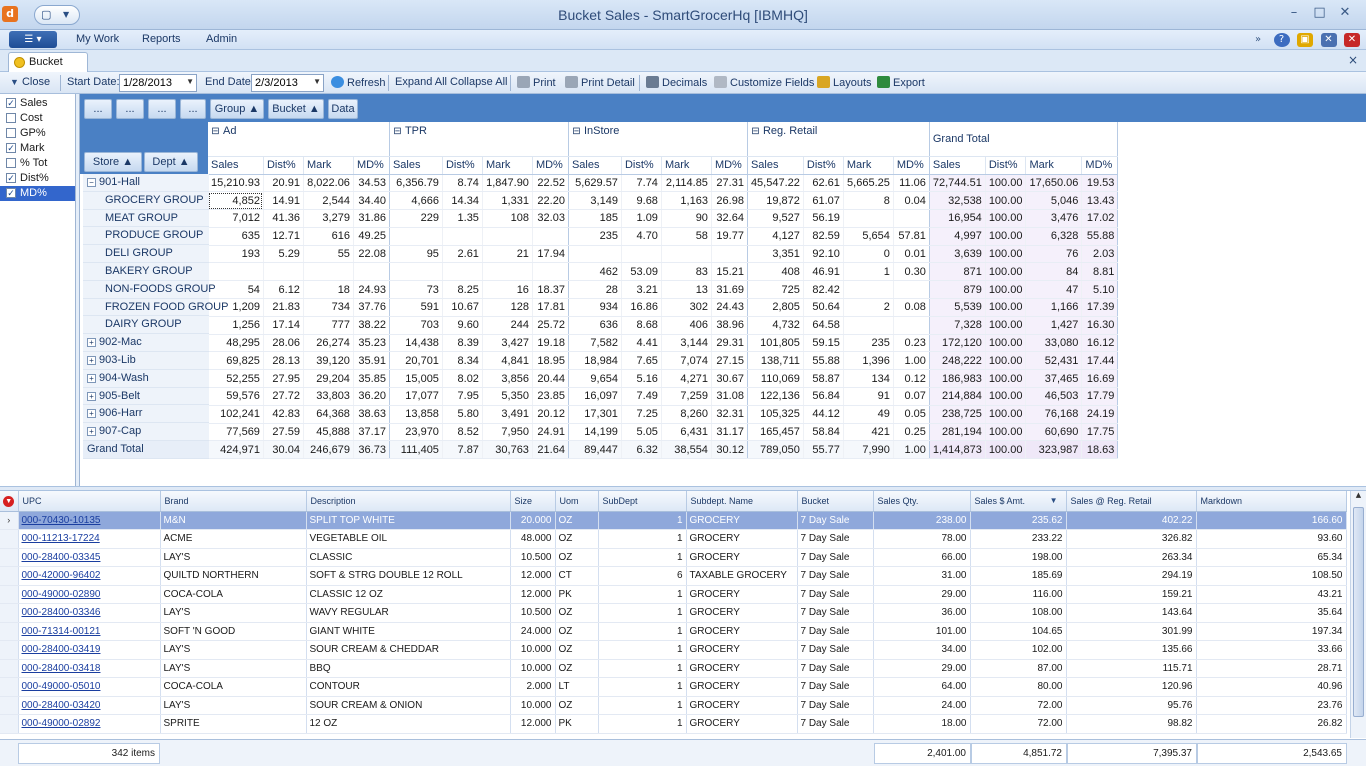 This screenshot has height=768, width=1366. I want to click on pivot-cell: 1.00, so click(911, 361).